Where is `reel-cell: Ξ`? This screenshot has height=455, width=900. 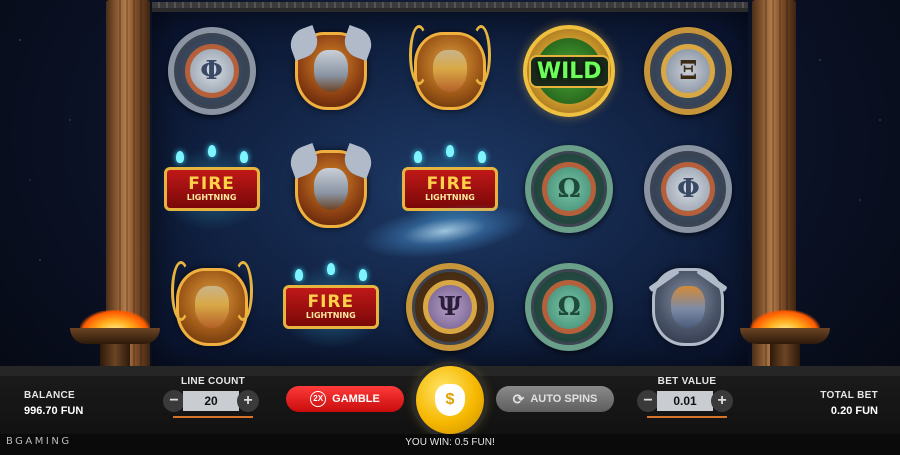 reel-cell: Ξ is located at coordinates (688, 71).